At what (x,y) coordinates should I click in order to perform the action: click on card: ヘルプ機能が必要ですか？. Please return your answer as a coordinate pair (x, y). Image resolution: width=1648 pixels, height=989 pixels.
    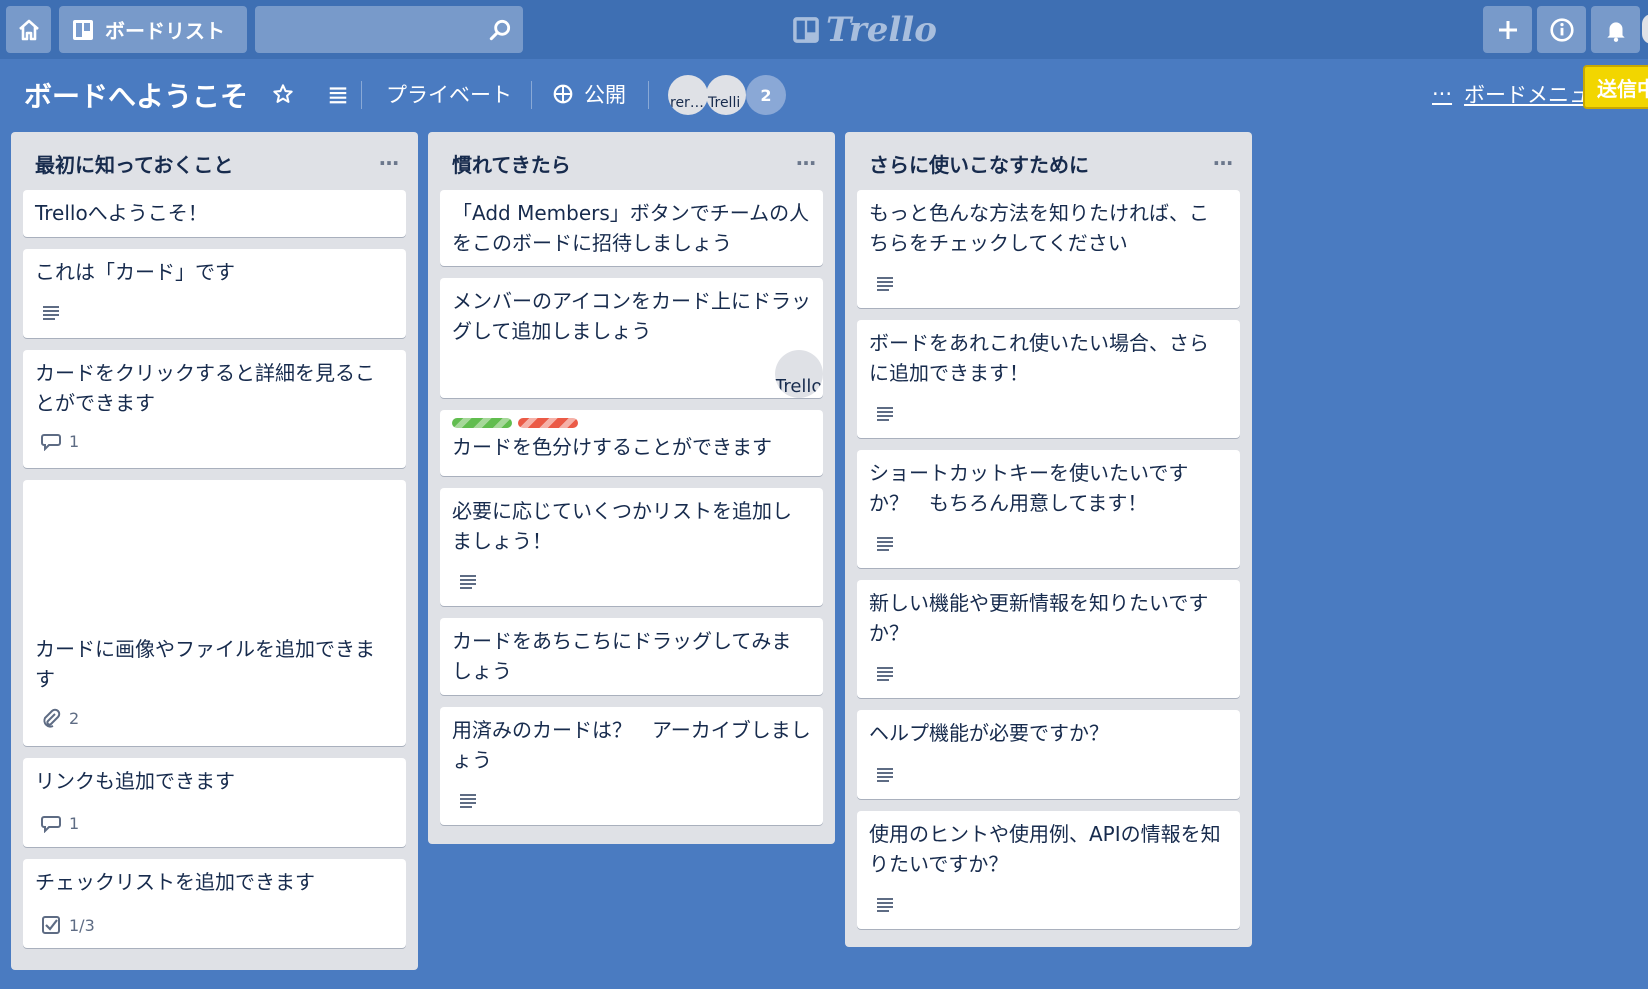
    Looking at the image, I should click on (1048, 754).